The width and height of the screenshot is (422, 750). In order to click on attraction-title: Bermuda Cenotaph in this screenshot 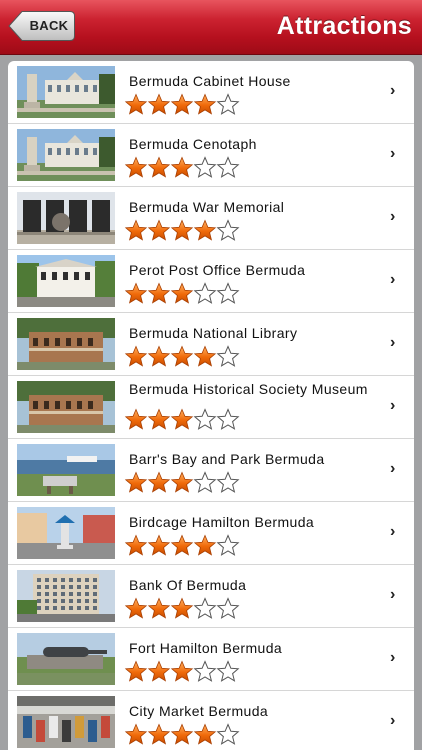, I will do `click(193, 144)`.